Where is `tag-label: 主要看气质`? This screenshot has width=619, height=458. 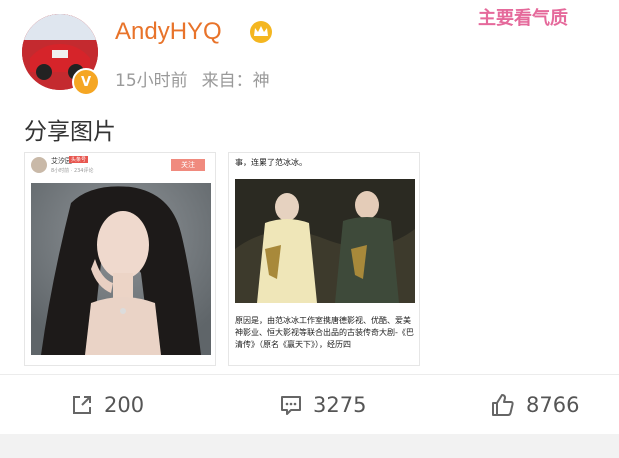 tag-label: 主要看气质 is located at coordinates (523, 18).